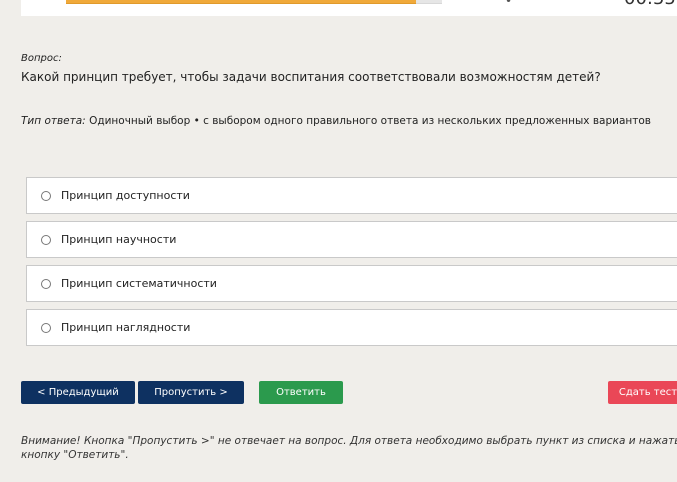 Image resolution: width=677 pixels, height=482 pixels. Describe the element at coordinates (125, 195) in the screenshot. I see `option-label: Принцип доступности` at that location.